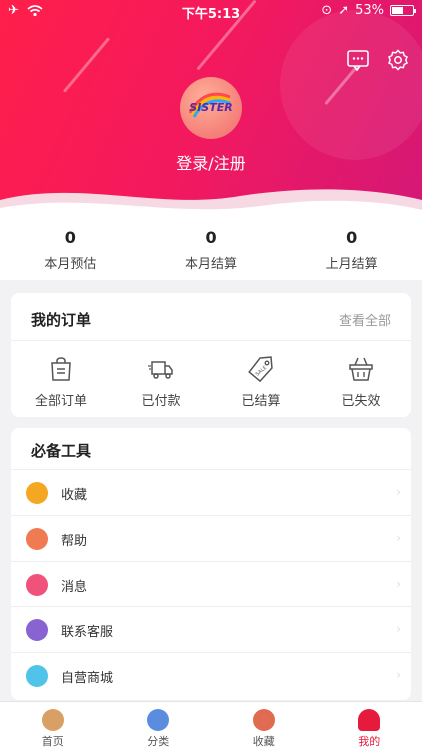 The width and height of the screenshot is (422, 750). What do you see at coordinates (70, 264) in the screenshot?
I see `stat-label: 本月预估` at bounding box center [70, 264].